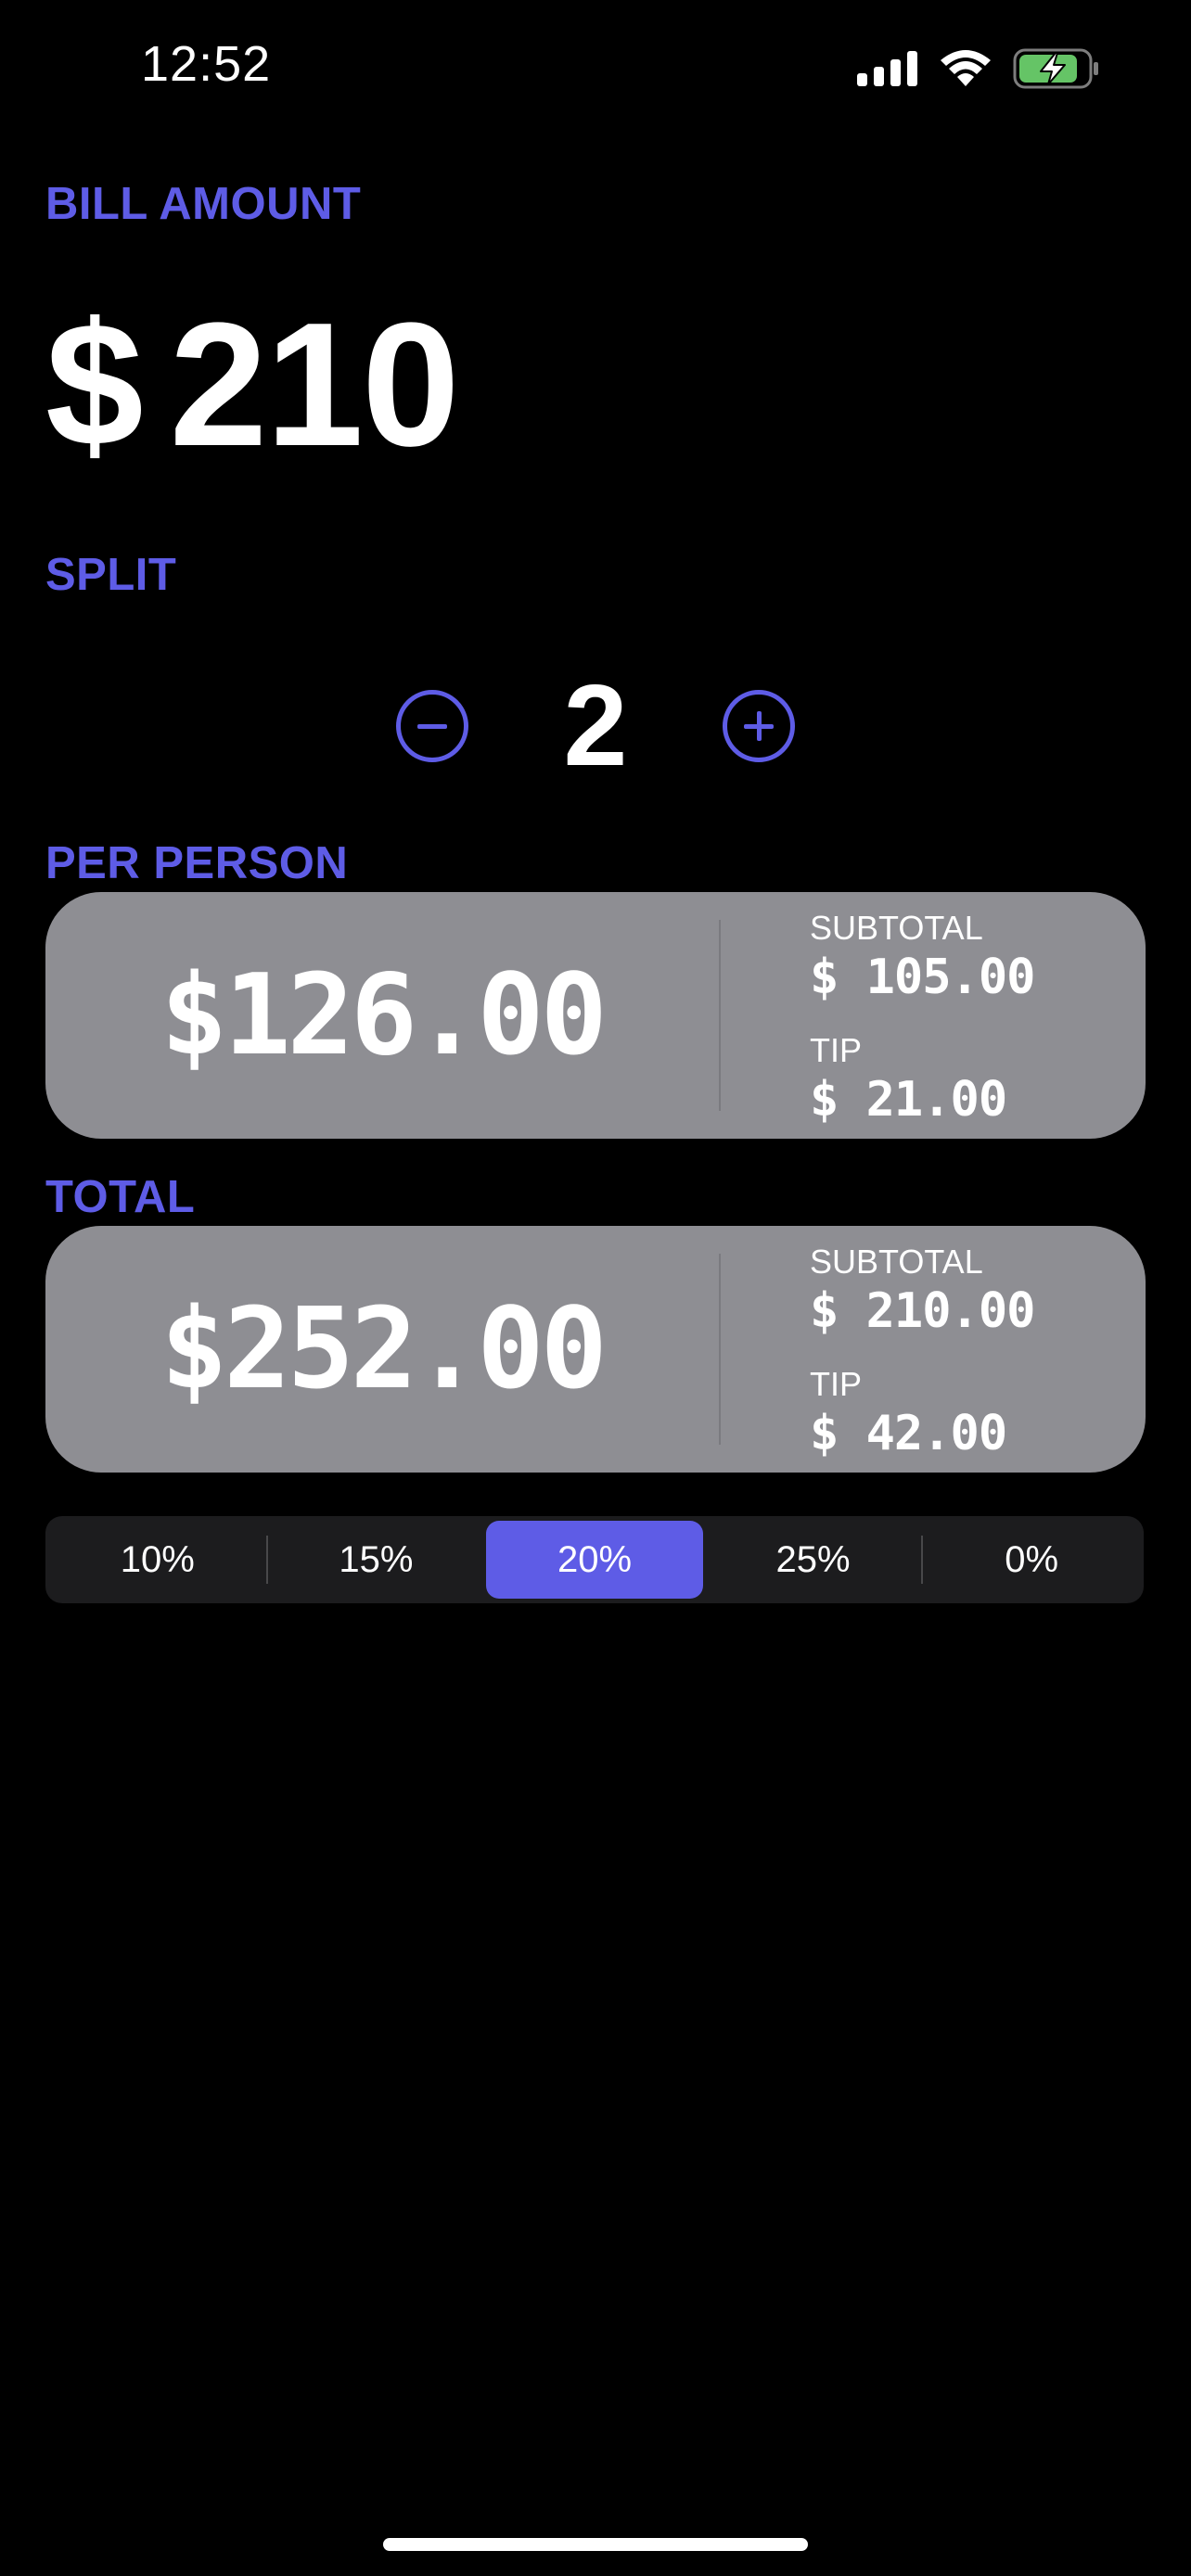 The height and width of the screenshot is (2576, 1191). I want to click on per-person-subtotal: SUBTOTAL $ 105.00, so click(922, 957).